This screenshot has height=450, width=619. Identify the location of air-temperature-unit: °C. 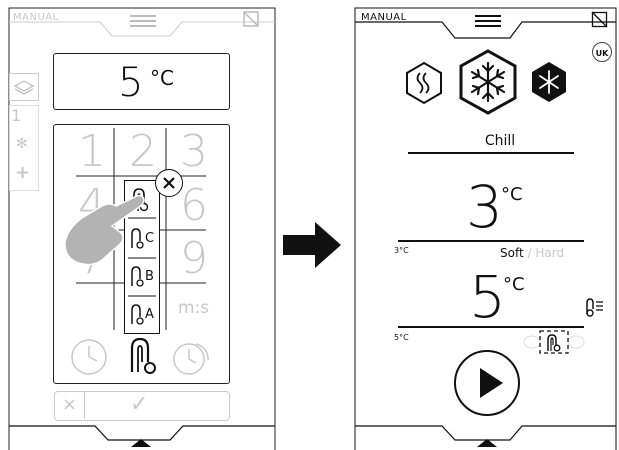
(512, 194).